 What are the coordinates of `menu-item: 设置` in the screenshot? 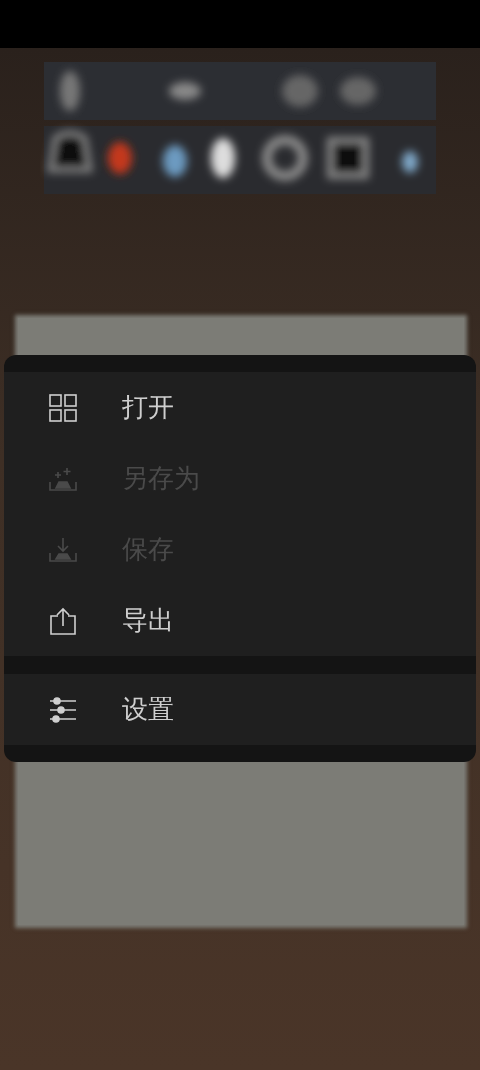 It's located at (240, 709).